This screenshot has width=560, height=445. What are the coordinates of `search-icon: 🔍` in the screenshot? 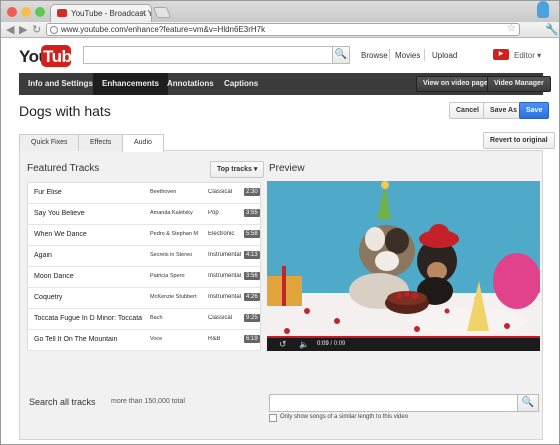 It's located at (341, 54).